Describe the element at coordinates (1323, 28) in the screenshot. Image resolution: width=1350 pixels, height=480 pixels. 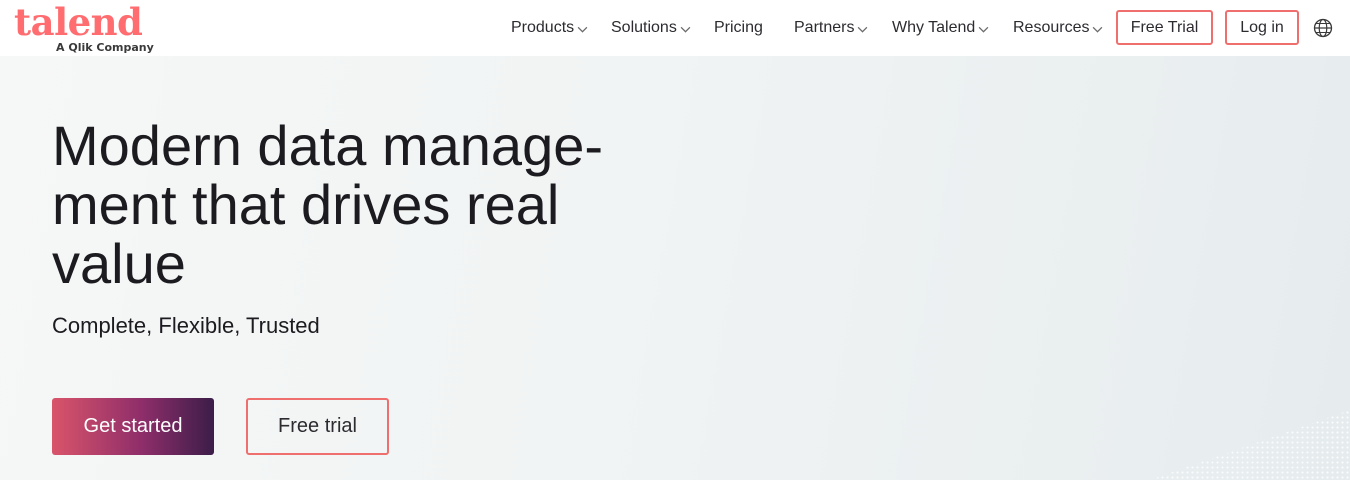
I see `globe-icon` at that location.